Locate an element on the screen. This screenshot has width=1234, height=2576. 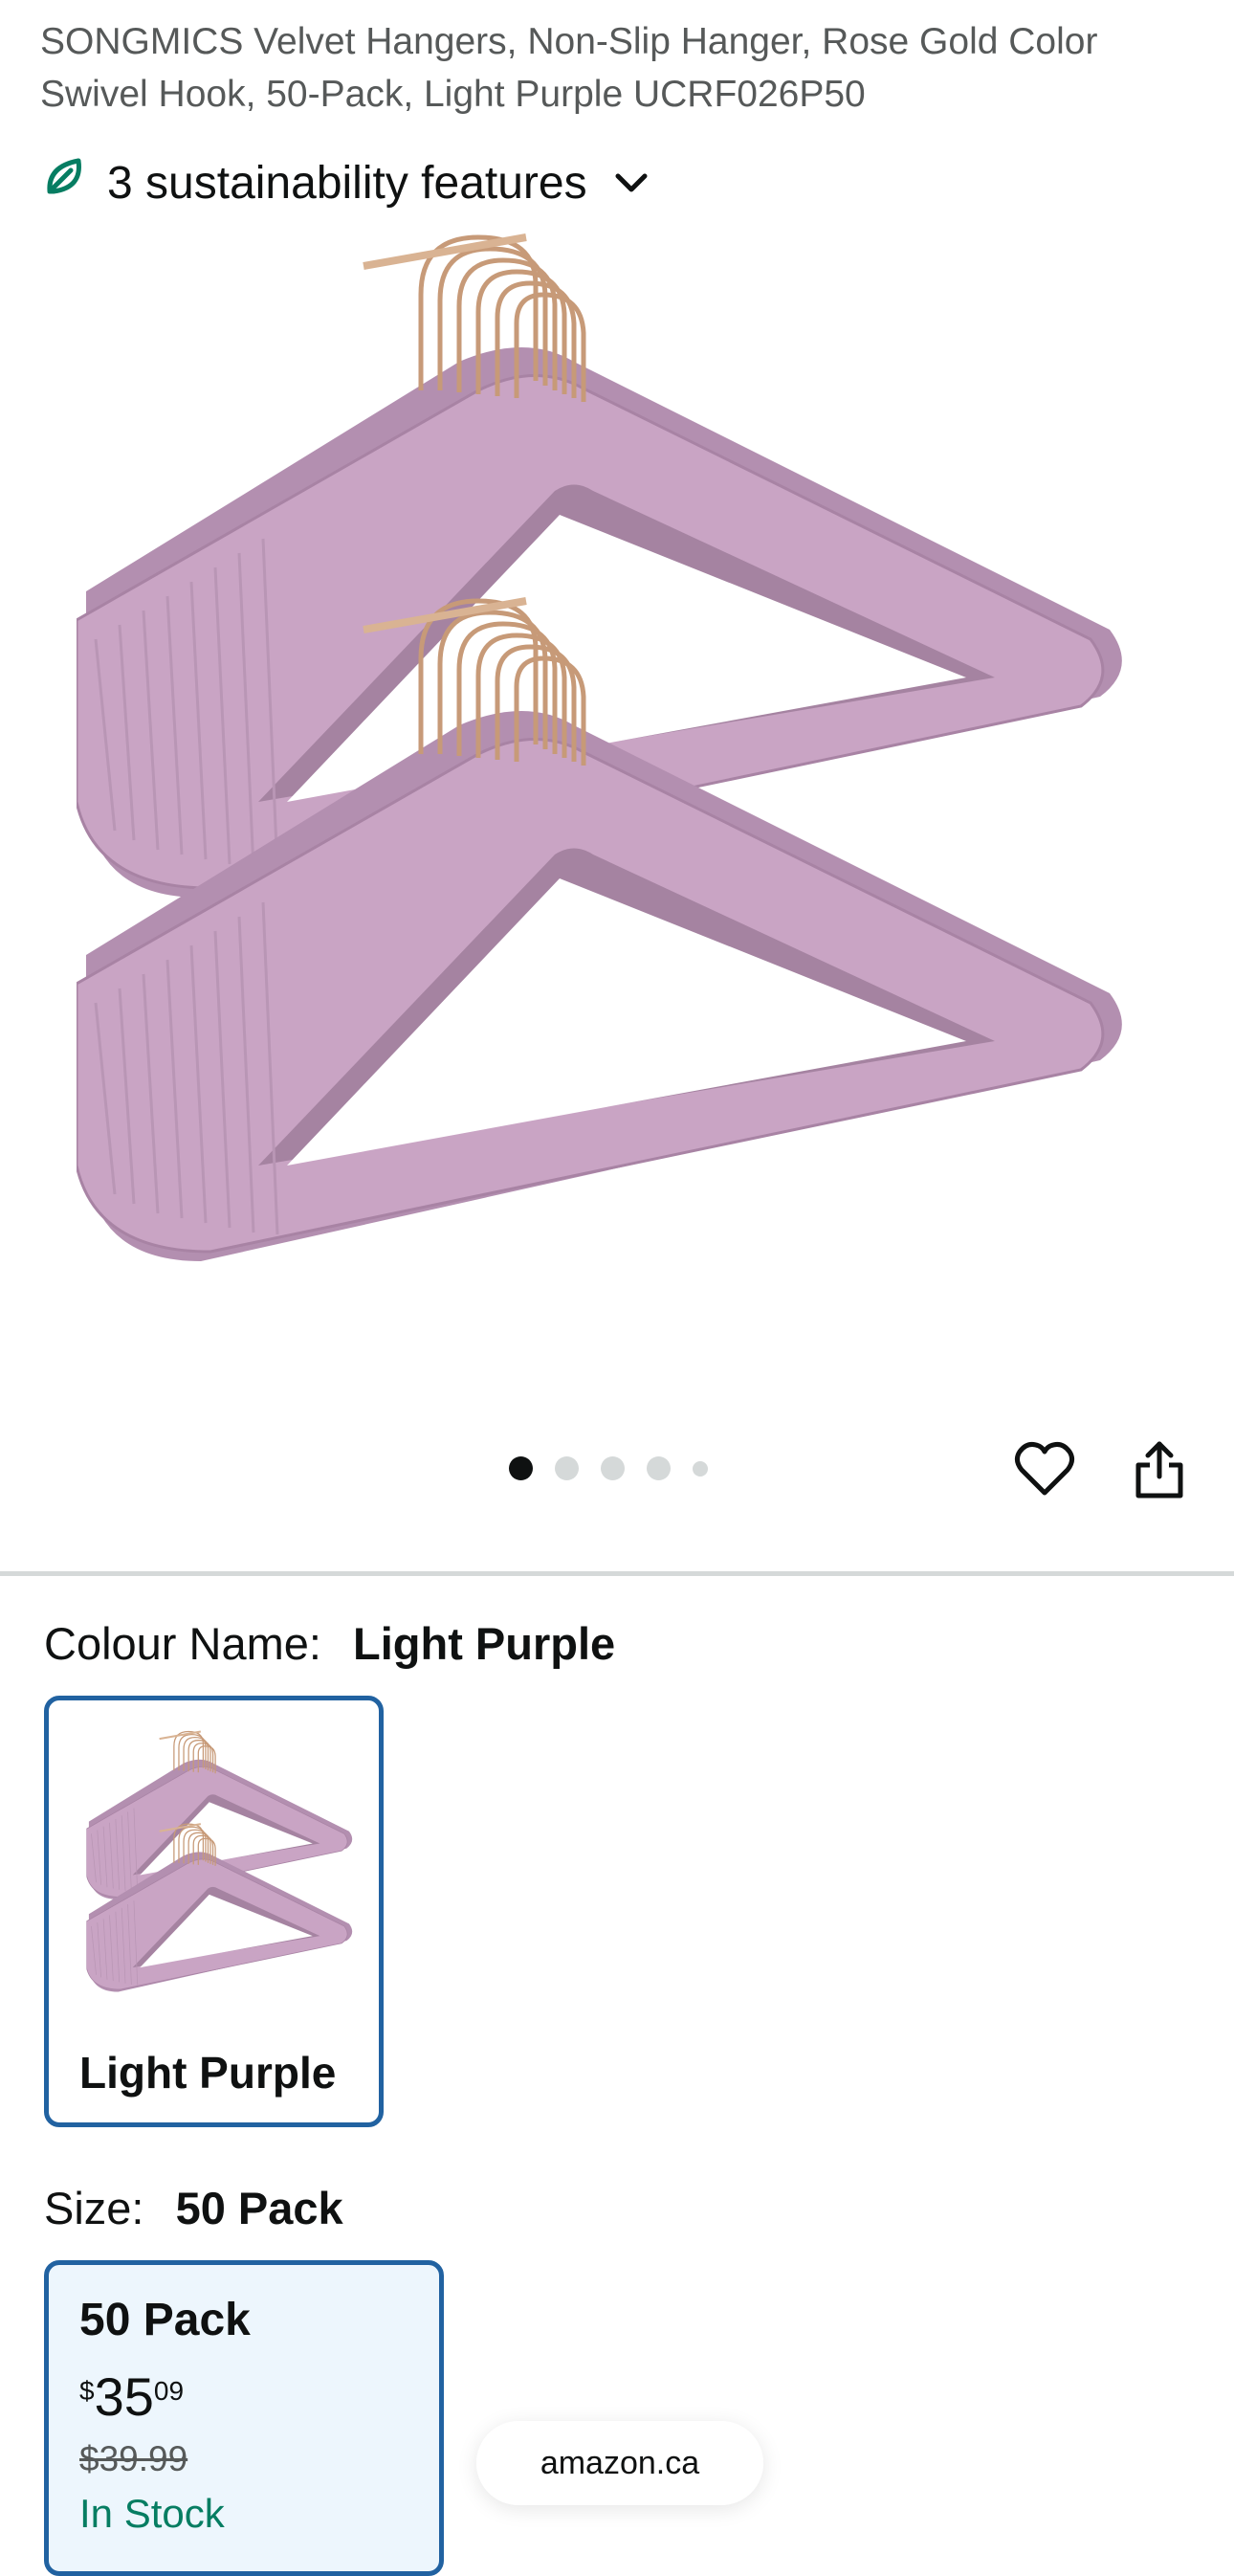
size-option-label: 50 Pack is located at coordinates (165, 2320).